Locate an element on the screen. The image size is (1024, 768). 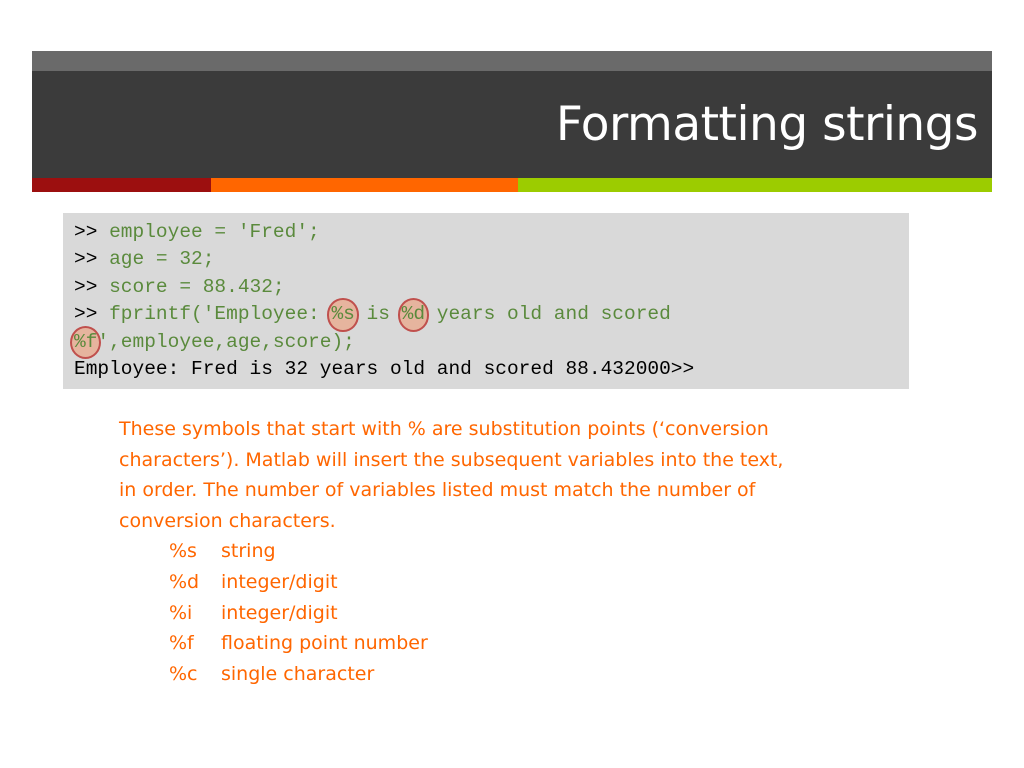
specifier-code: %f is located at coordinates (181, 643).